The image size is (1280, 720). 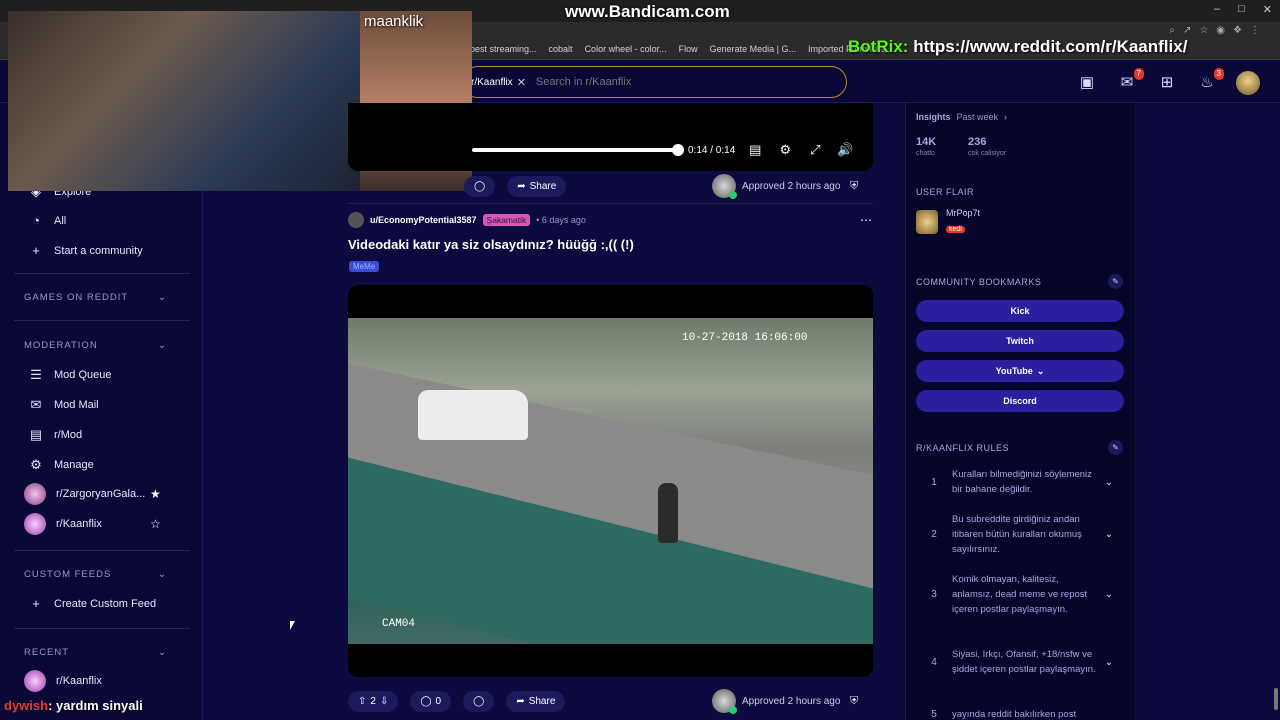 I want to click on section-label: GAMES ON REDDIT, so click(x=76, y=297).